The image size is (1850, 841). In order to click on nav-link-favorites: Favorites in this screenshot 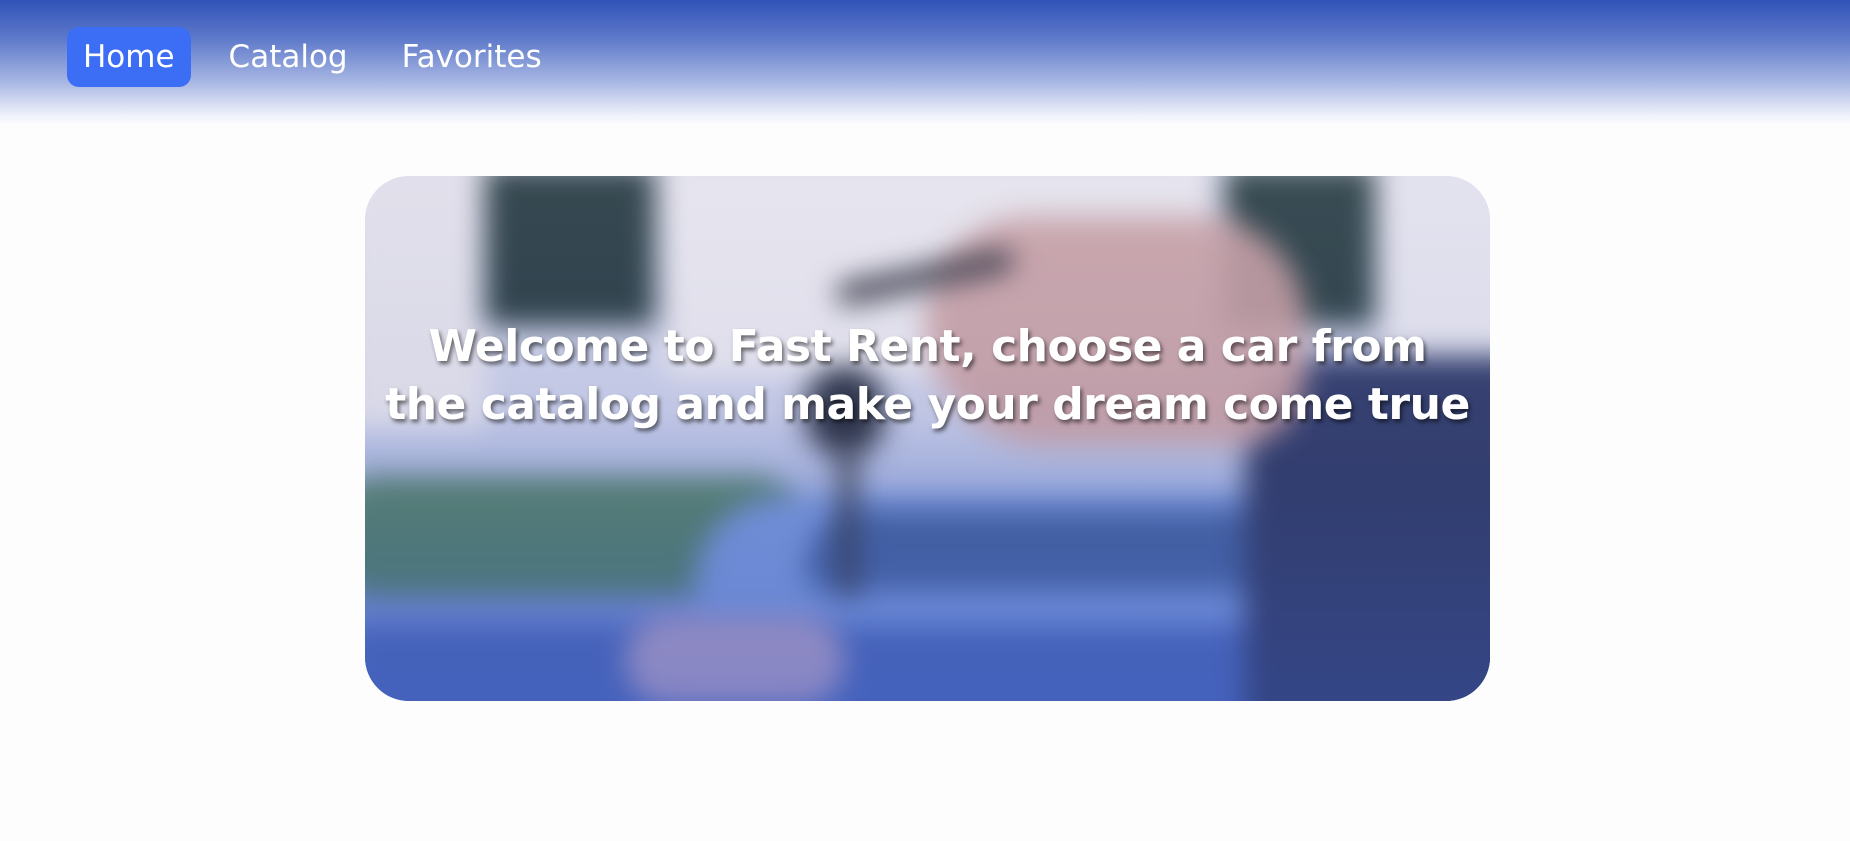, I will do `click(472, 57)`.